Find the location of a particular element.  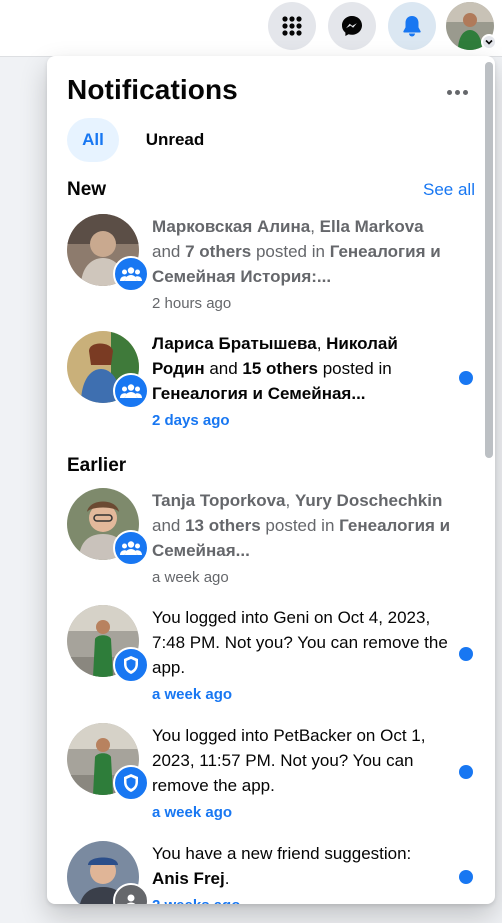

notification-message: You have a new friend suggestion: is located at coordinates (282, 853).